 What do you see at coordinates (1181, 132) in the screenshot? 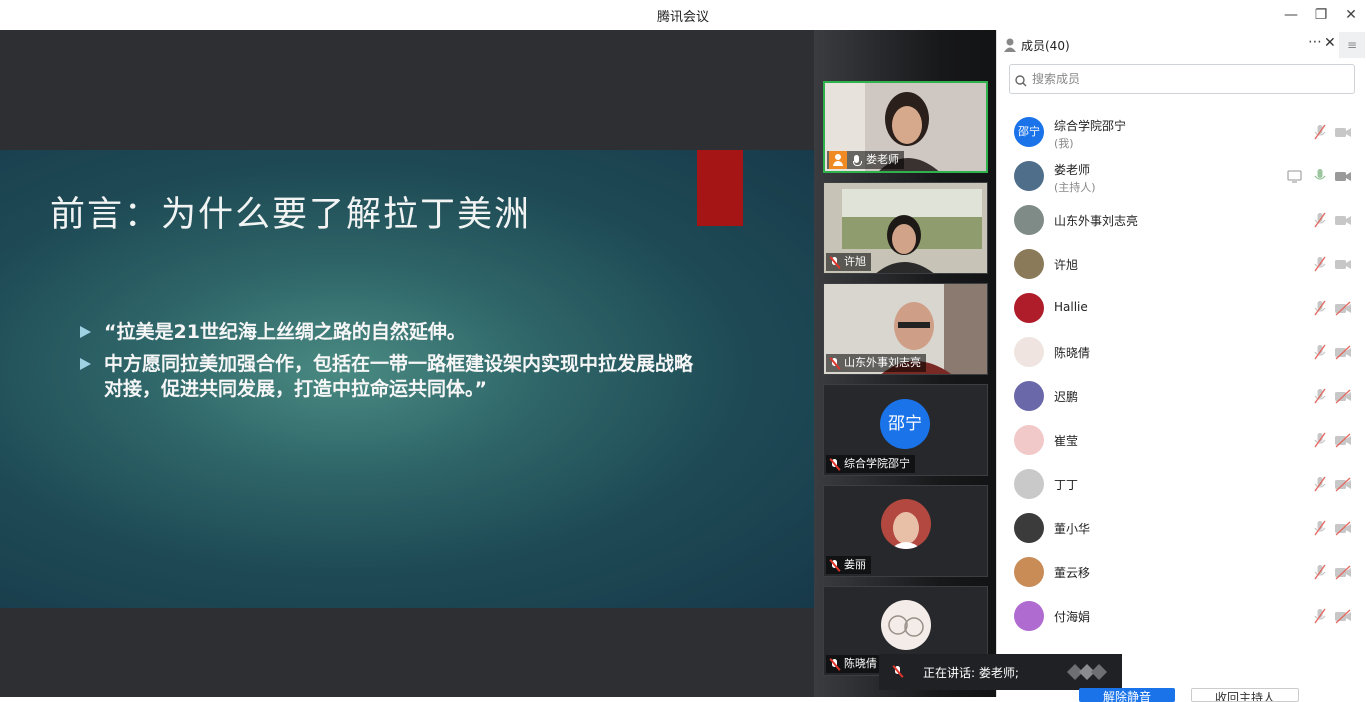
I see `member-row: 邵宁 综合学院邵宁 (我)` at bounding box center [1181, 132].